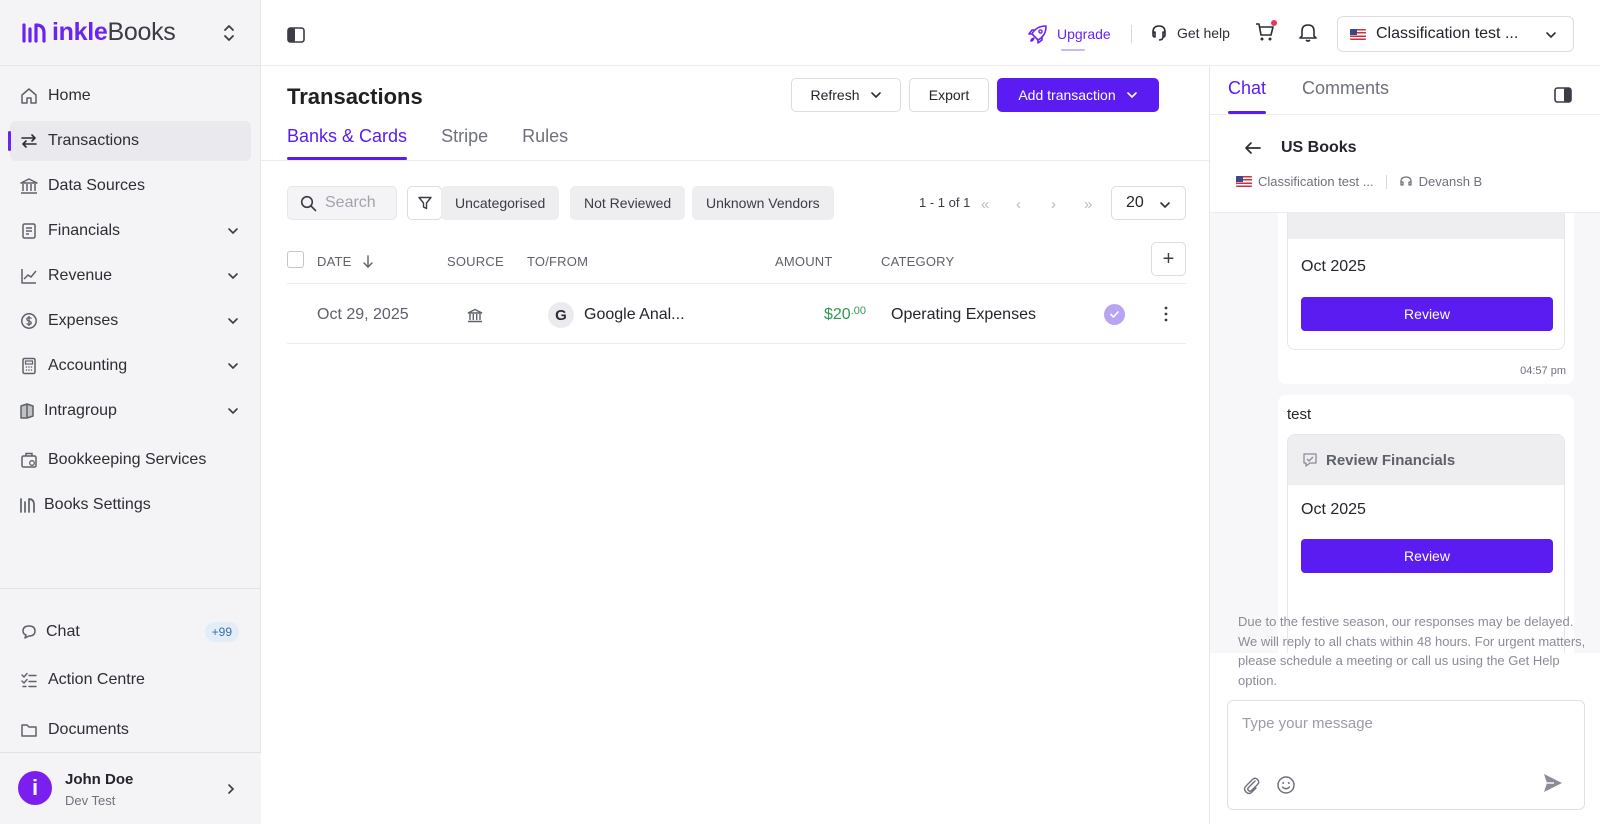 The image size is (1600, 824). I want to click on panel-toggle-icon, so click(1563, 95).